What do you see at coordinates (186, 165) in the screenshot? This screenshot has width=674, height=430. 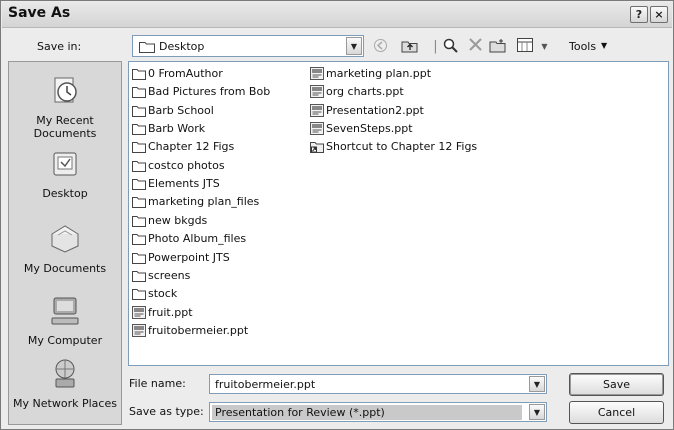 I see `file-name: costco photos` at bounding box center [186, 165].